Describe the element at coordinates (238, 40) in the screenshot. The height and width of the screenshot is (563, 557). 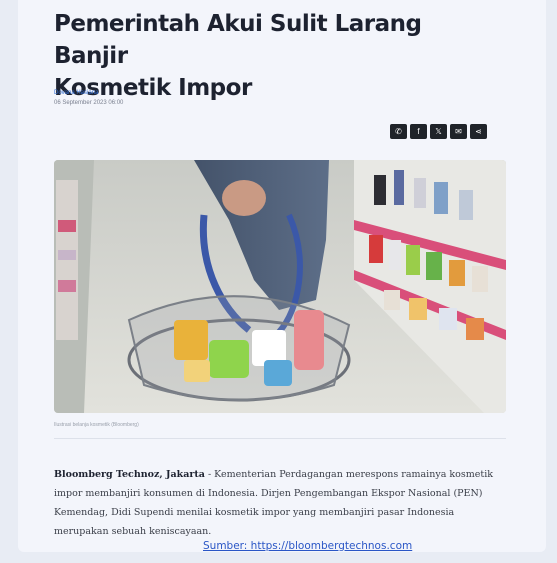
I see `article-title-line-1: Pemerintah Akui Sulit Larang Banjir` at that location.